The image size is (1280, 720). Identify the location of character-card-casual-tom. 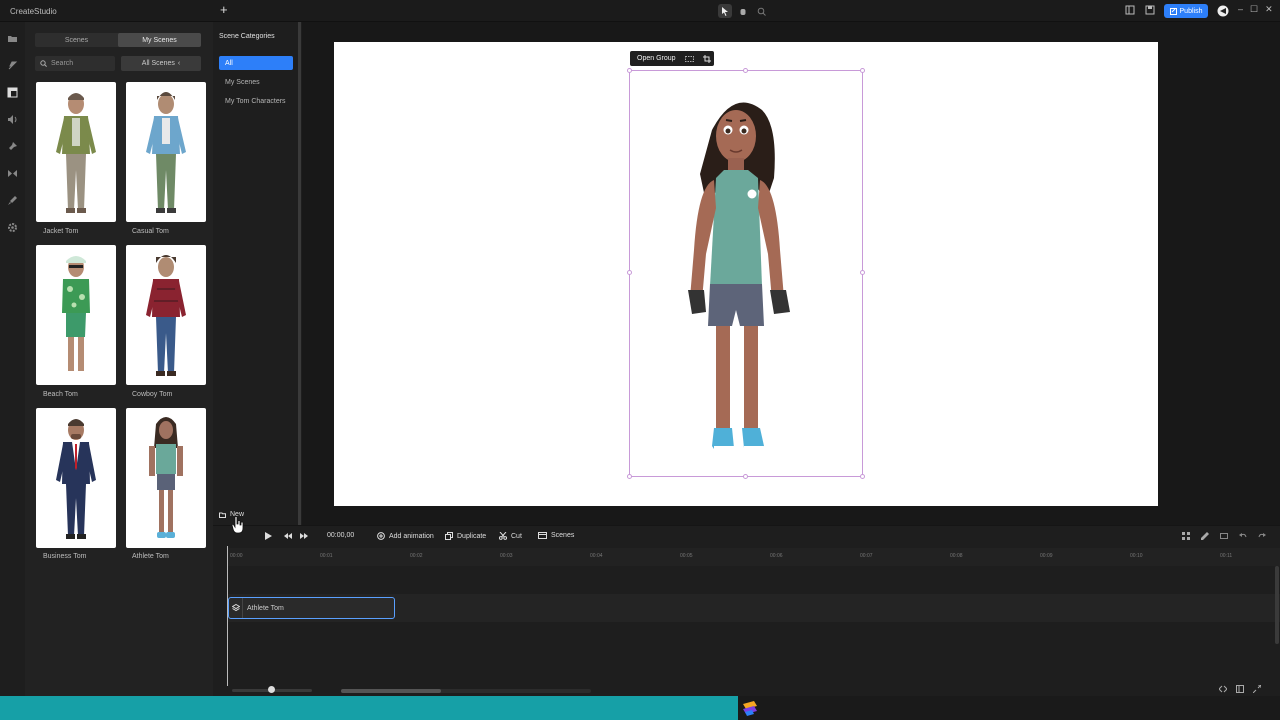
(166, 152).